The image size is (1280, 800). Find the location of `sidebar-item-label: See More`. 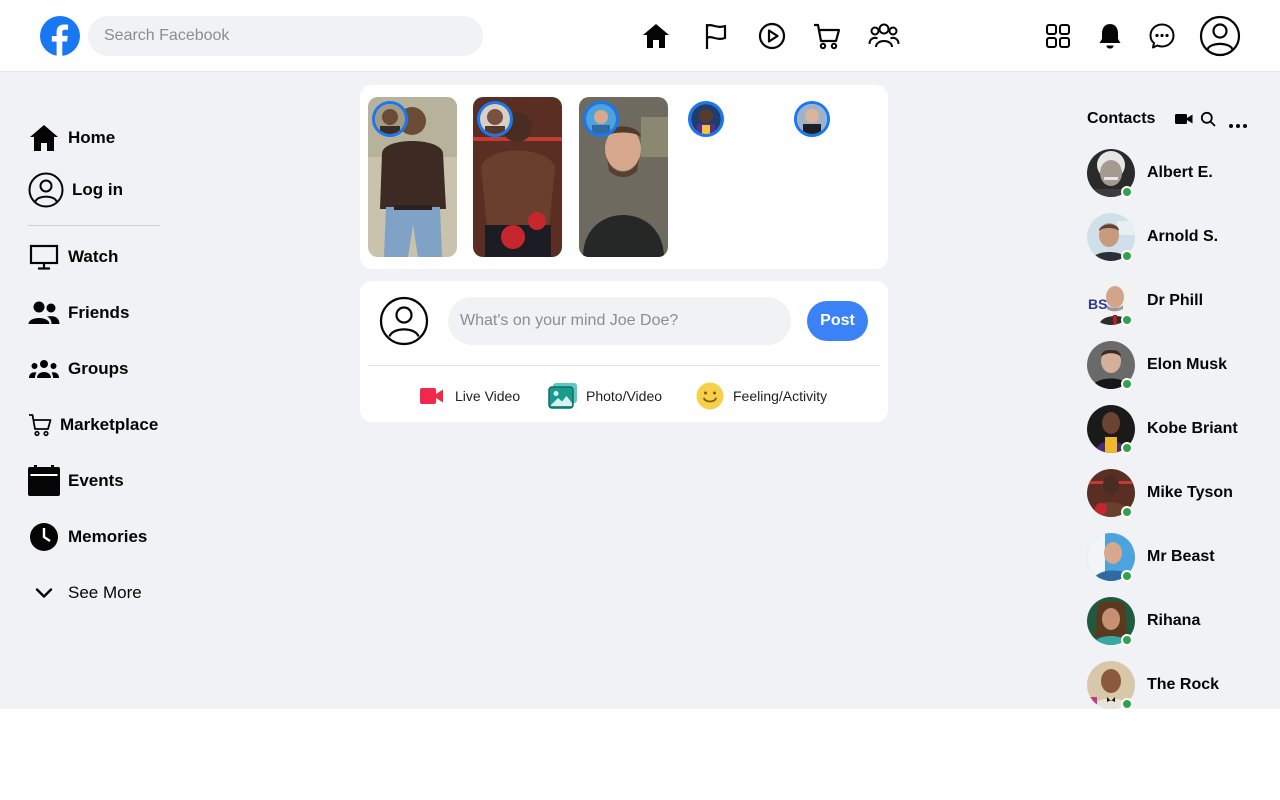

sidebar-item-label: See More is located at coordinates (105, 592).